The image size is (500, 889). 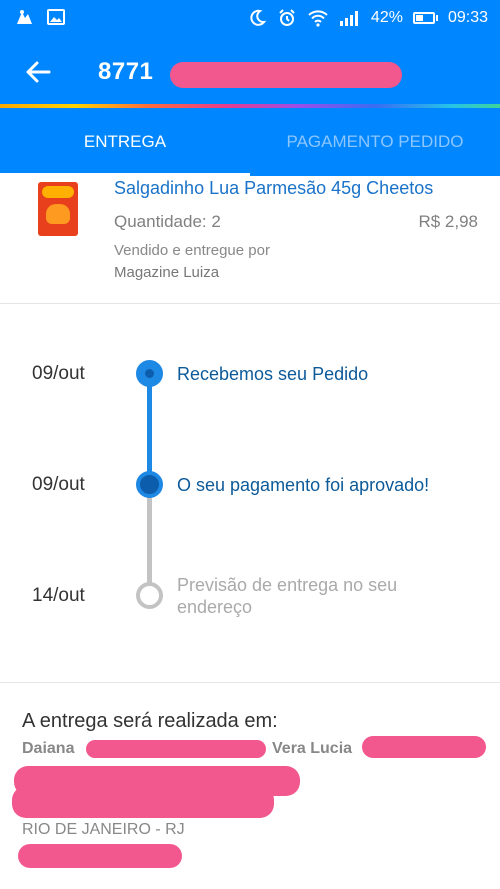 I want to click on signal-icon, so click(x=348, y=18).